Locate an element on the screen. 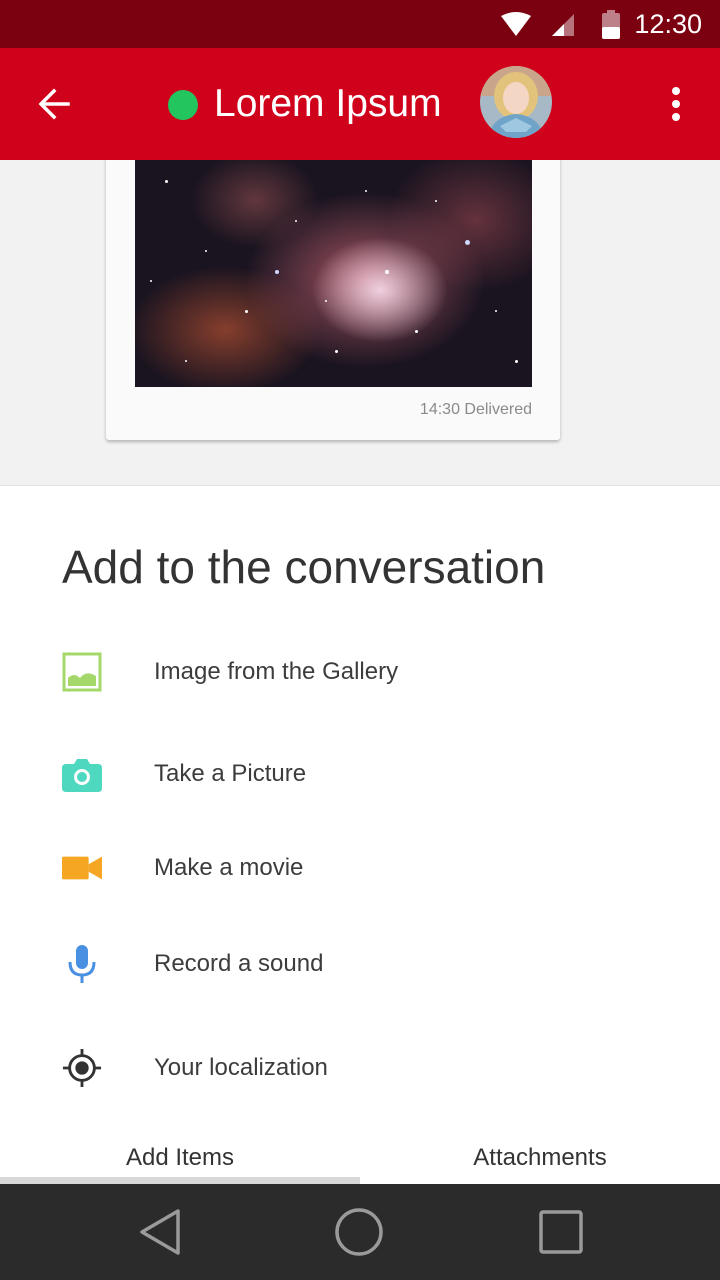 This screenshot has height=1280, width=720. option-record-sound: Record a sound is located at coordinates (360, 964).